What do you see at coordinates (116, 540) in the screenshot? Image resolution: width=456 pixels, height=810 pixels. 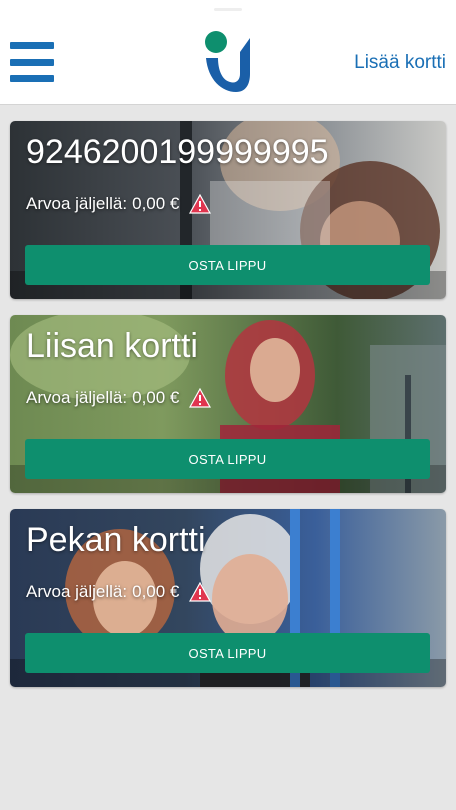 I see `card-title: Pekan kortti` at bounding box center [116, 540].